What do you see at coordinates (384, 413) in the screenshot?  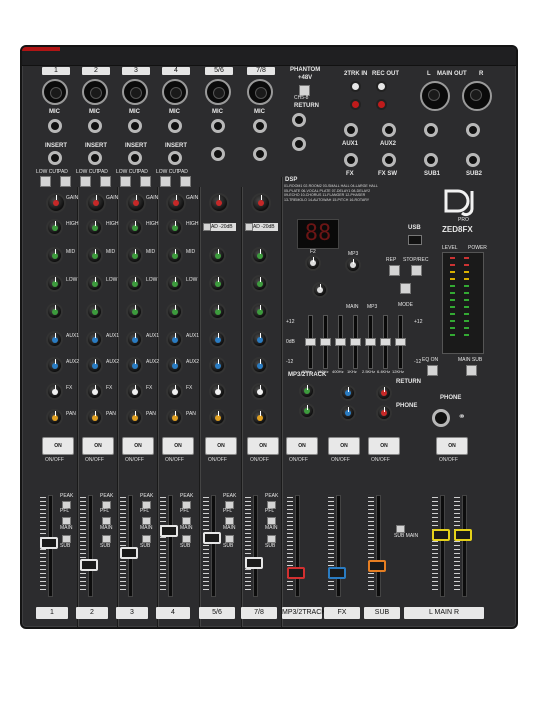 I see `phone-knob` at bounding box center [384, 413].